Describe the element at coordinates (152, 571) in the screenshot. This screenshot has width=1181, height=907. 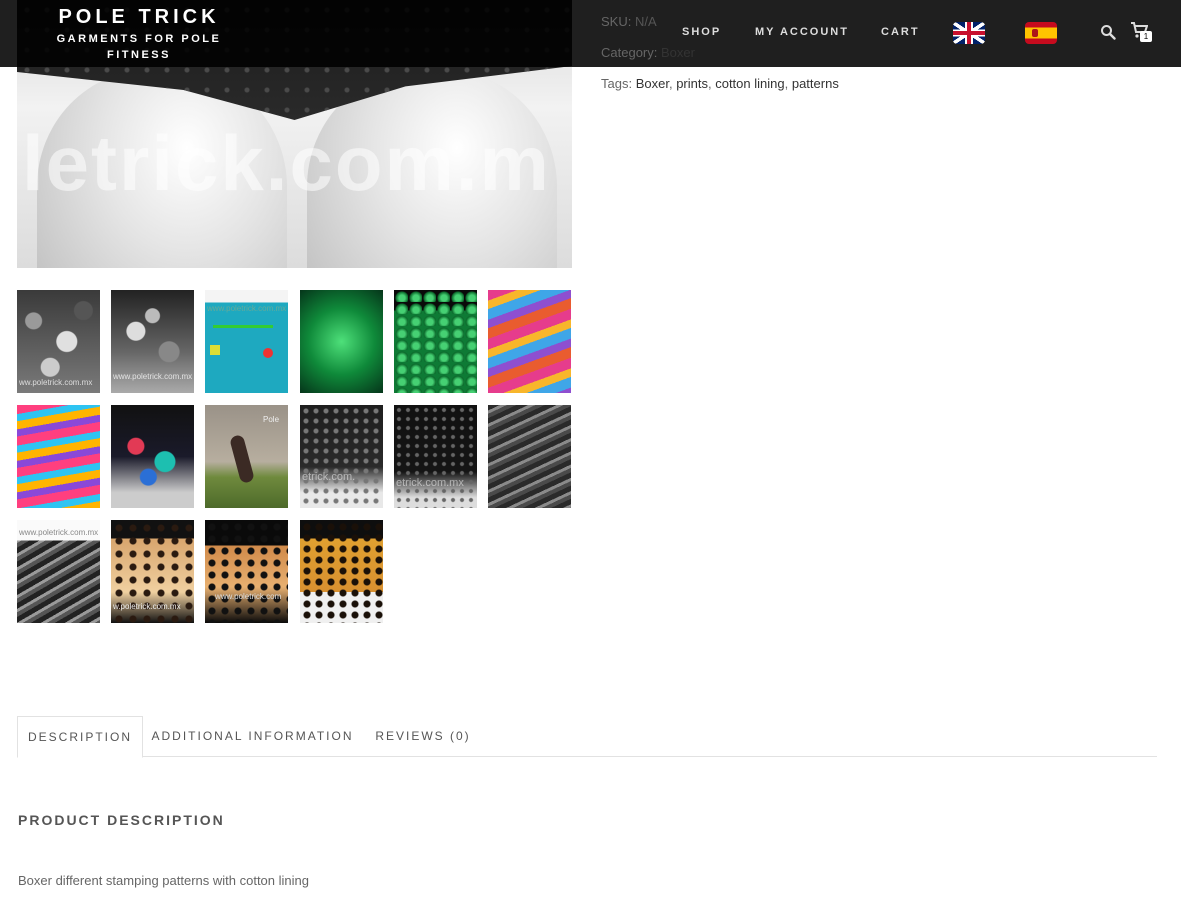
I see `thumbnail-leopard-light: w.poletrick.com.mx` at that location.